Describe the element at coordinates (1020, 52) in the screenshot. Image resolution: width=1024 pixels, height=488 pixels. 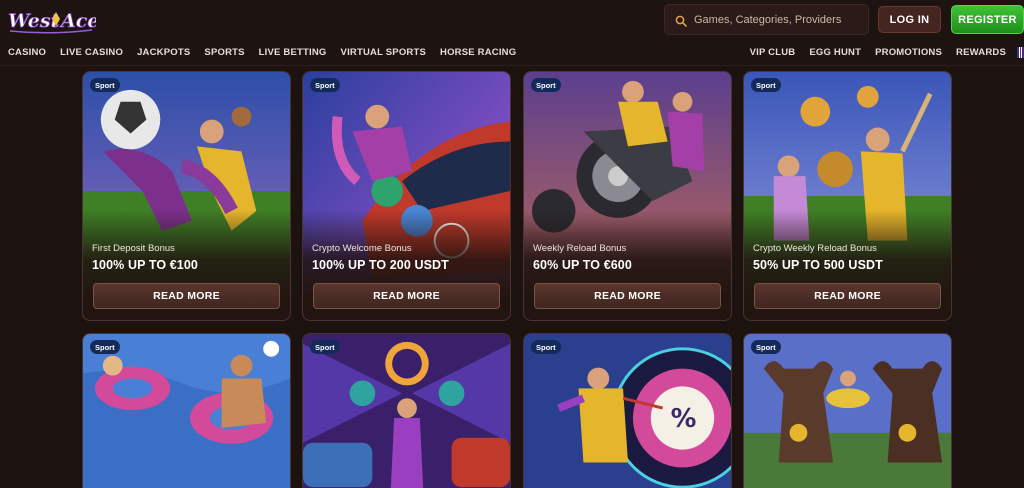
I see `language-flag-icon` at that location.